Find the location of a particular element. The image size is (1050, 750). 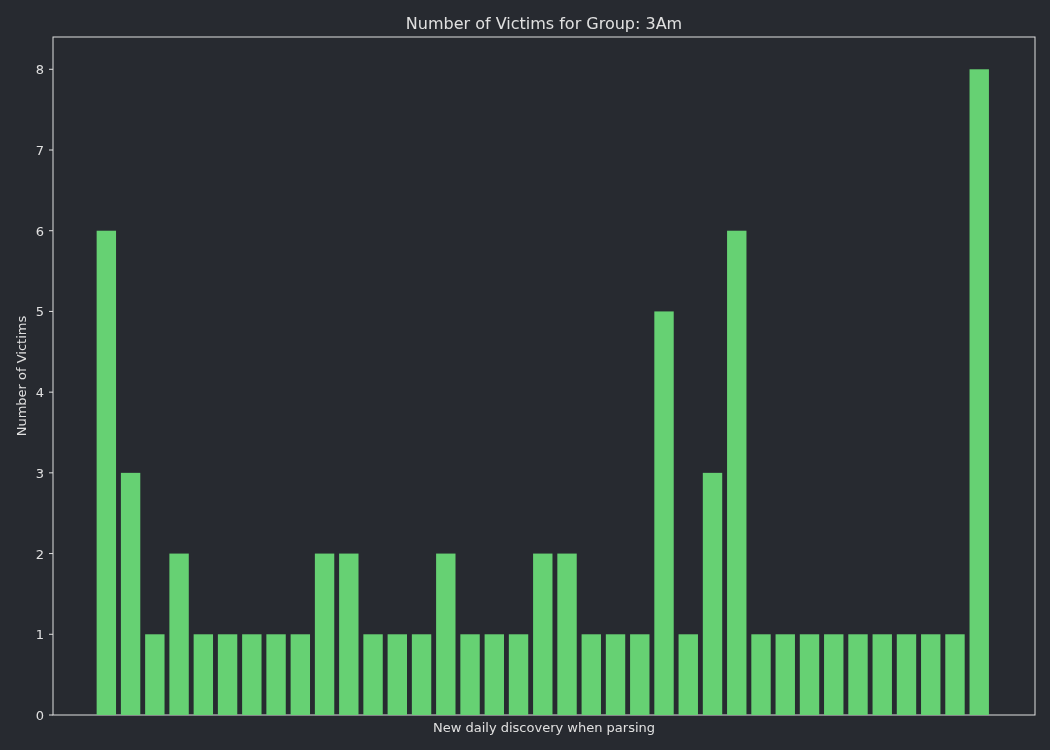

y-tick-label: 0 is located at coordinates (39, 715).